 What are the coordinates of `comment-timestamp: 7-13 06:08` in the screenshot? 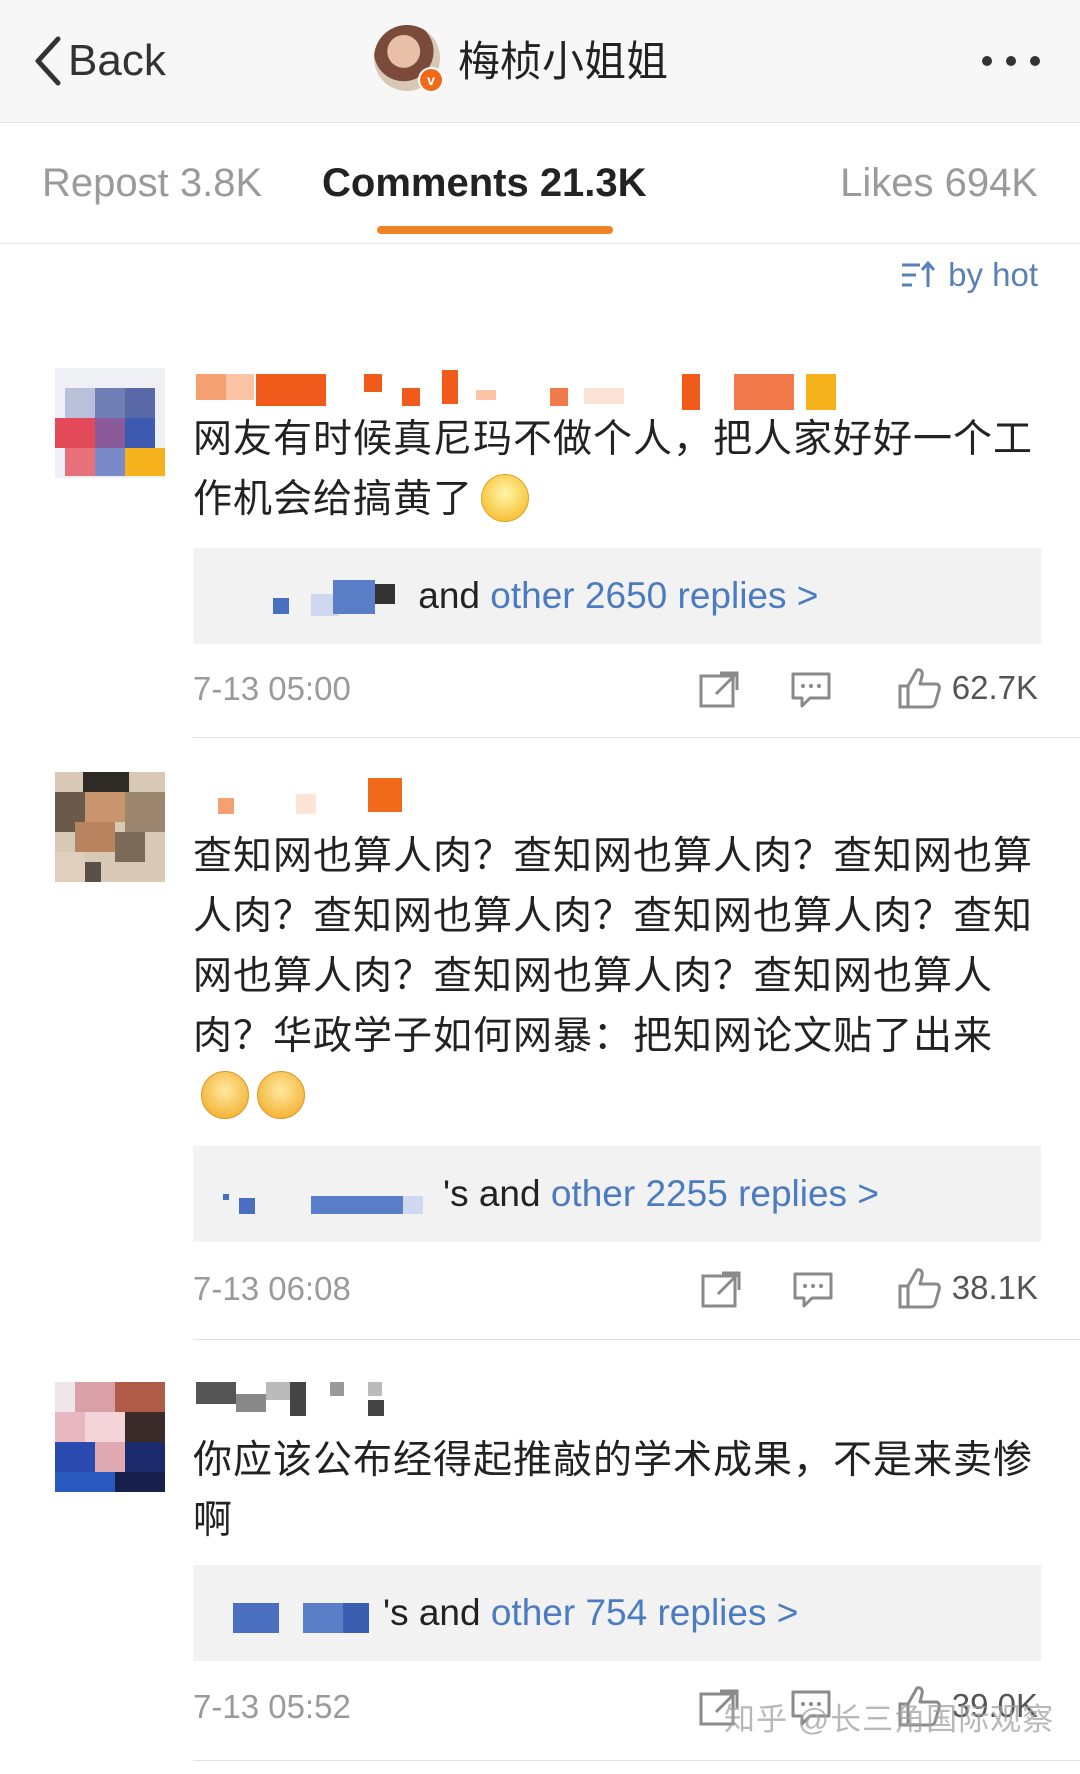 It's located at (272, 1288).